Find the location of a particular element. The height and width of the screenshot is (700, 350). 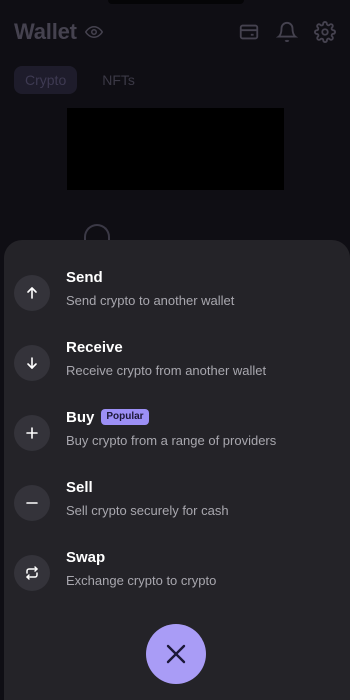

action-title: Buy is located at coordinates (80, 417).